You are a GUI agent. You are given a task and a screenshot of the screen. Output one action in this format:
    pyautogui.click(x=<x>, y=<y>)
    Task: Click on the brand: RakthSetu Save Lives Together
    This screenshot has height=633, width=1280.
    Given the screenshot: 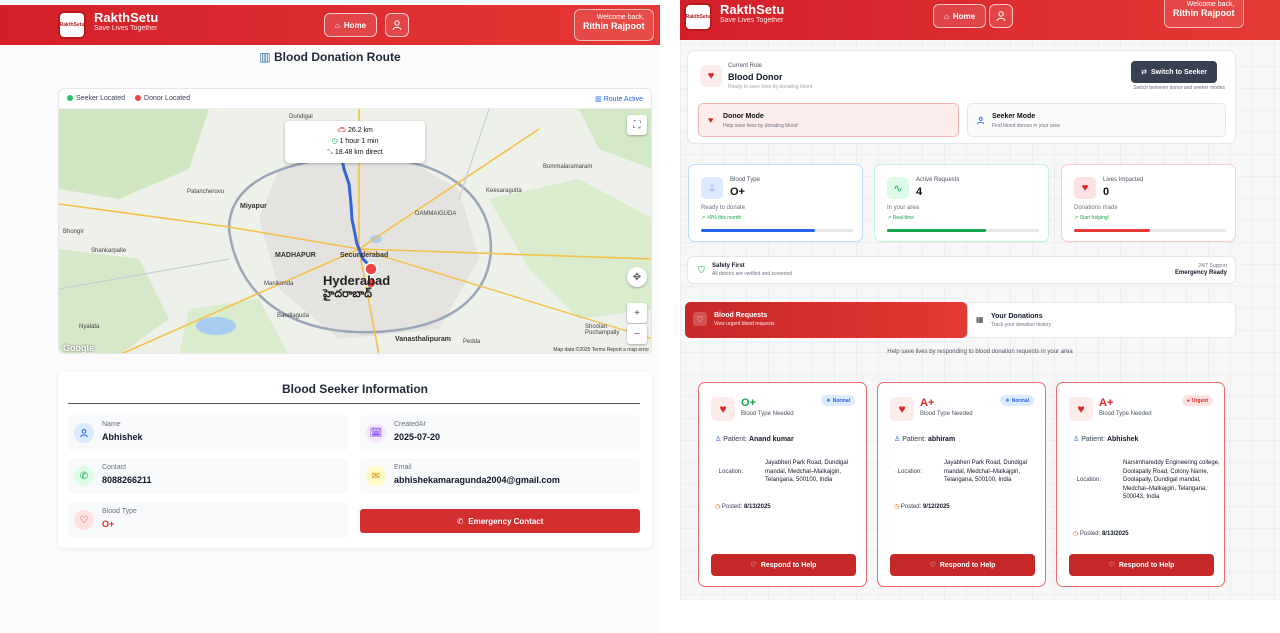 What is the action you would take?
    pyautogui.click(x=752, y=13)
    